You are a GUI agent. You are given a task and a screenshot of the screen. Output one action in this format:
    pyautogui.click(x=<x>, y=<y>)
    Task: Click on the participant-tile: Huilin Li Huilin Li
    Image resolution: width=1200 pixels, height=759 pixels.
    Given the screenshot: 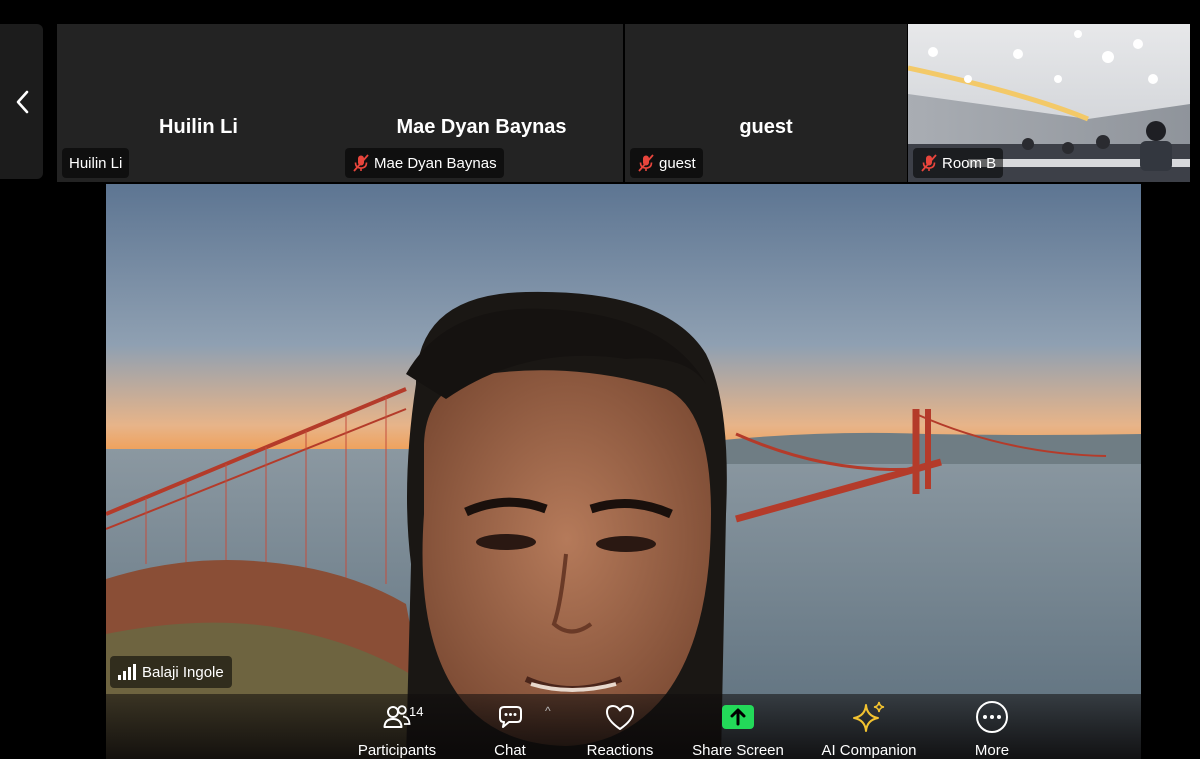 What is the action you would take?
    pyautogui.click(x=198, y=103)
    